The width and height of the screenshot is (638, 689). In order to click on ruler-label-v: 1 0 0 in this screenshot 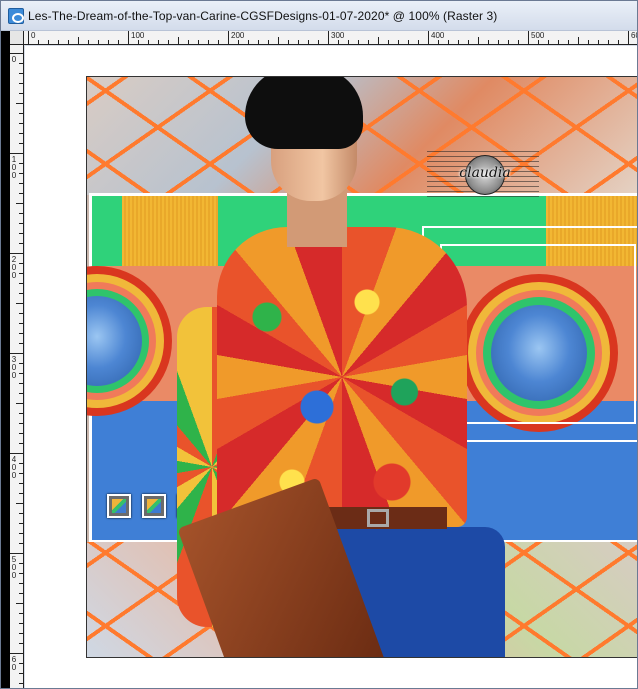, I will do `click(14, 167)`.